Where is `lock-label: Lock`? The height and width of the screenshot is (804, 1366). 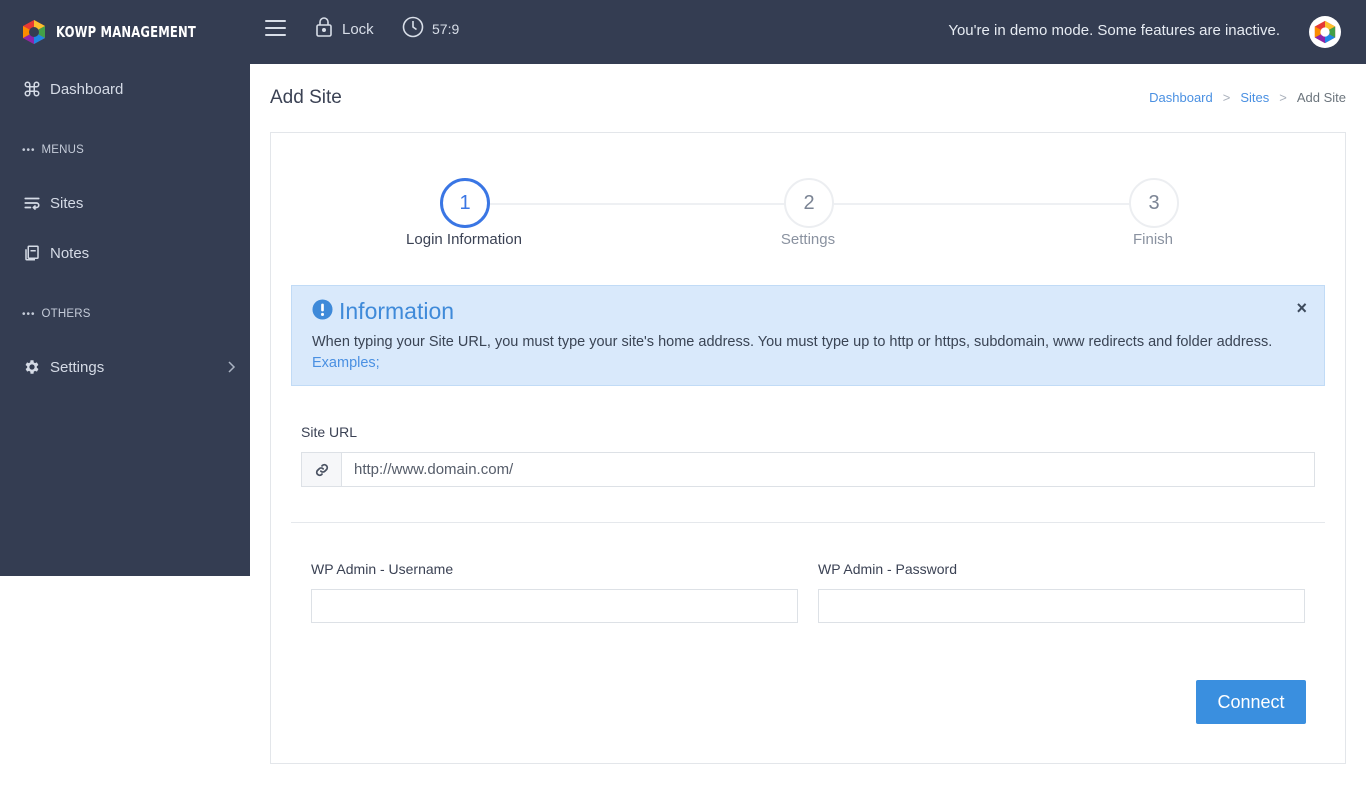
lock-label: Lock is located at coordinates (358, 29).